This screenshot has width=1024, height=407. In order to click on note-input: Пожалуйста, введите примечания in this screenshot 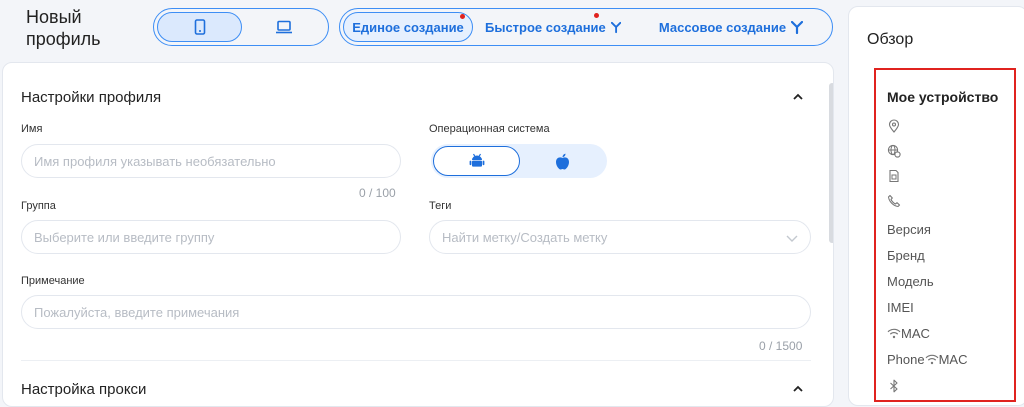, I will do `click(416, 312)`.